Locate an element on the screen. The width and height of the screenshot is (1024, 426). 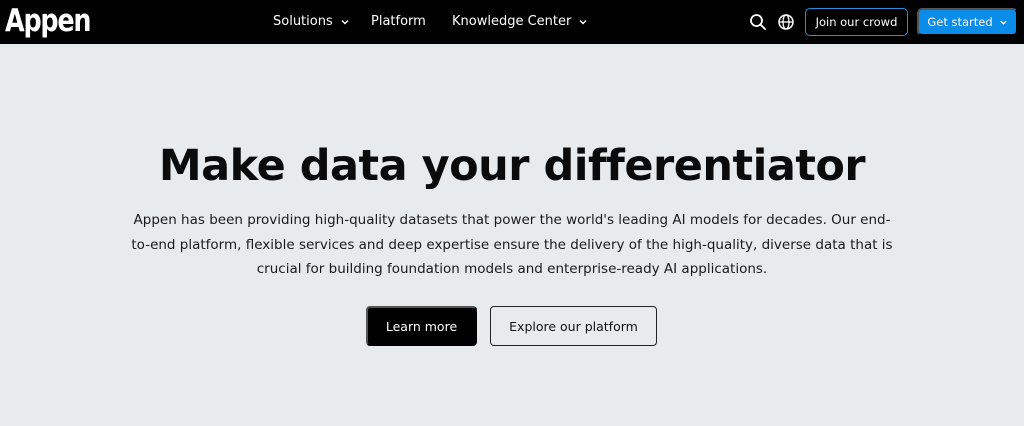
nav-solutions-label: Solutions is located at coordinates (303, 21).